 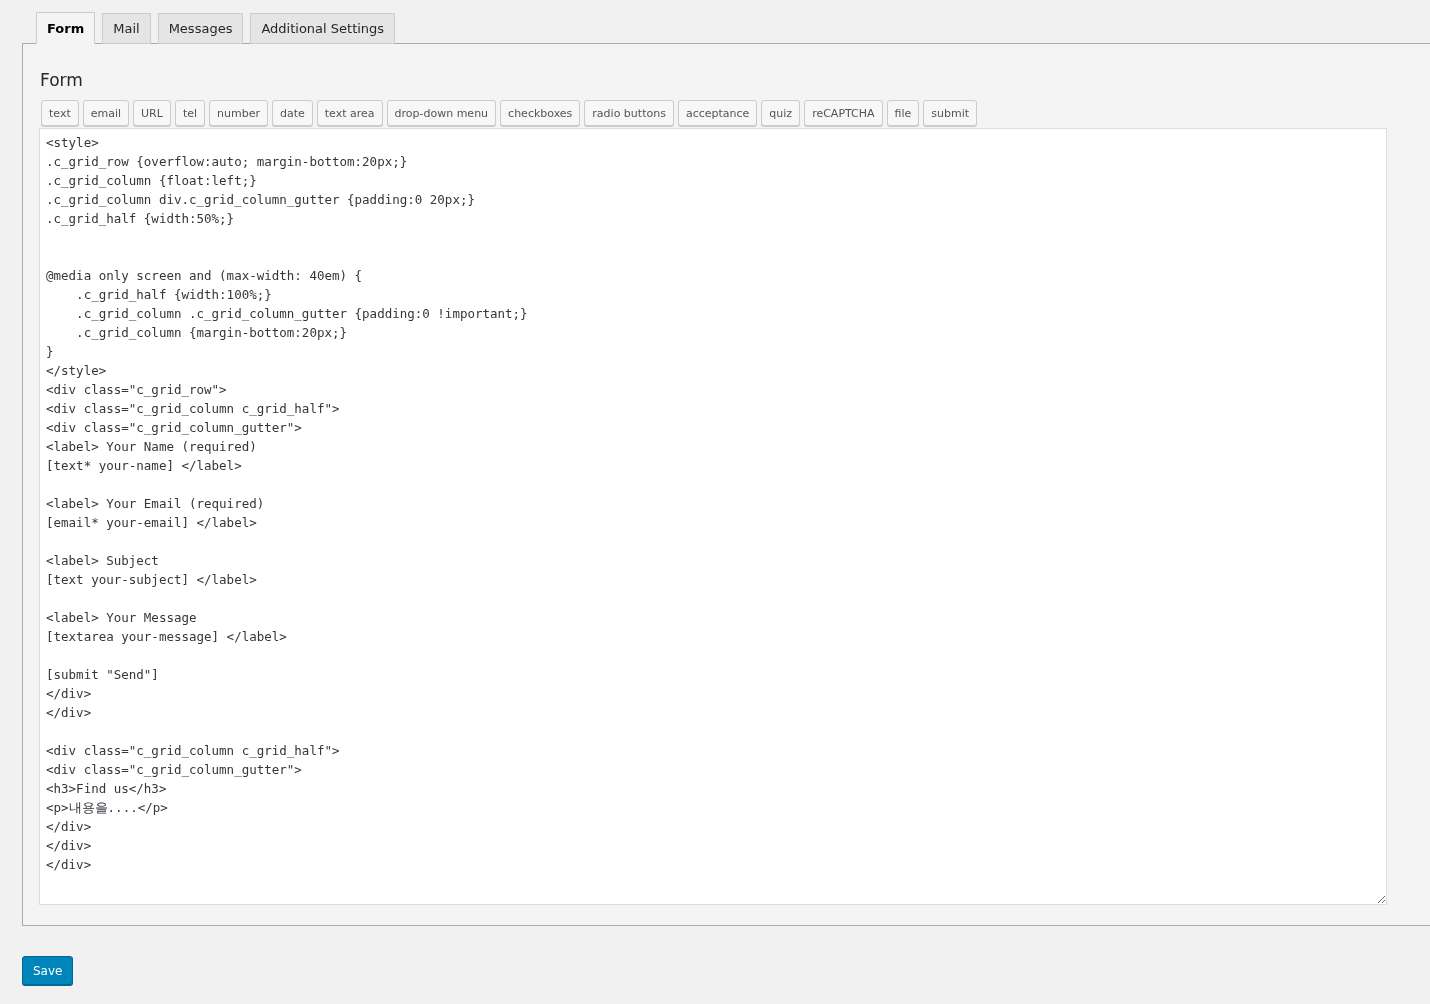 What do you see at coordinates (781, 113) in the screenshot?
I see `tag-button: quiz` at bounding box center [781, 113].